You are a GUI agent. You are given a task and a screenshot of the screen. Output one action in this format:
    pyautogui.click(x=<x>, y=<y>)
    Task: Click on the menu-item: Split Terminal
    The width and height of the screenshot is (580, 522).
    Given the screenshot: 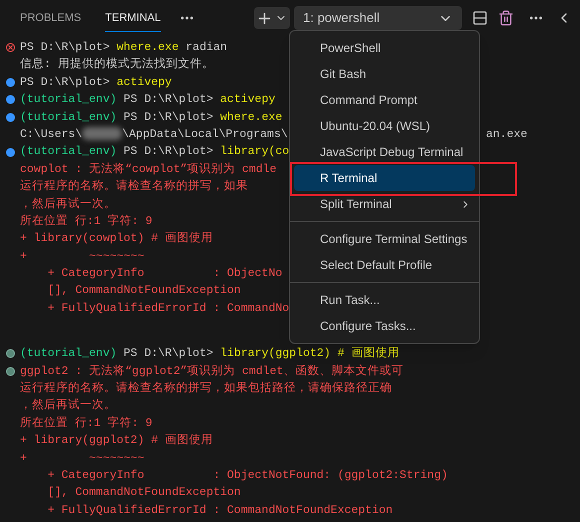 What is the action you would take?
    pyautogui.click(x=384, y=204)
    